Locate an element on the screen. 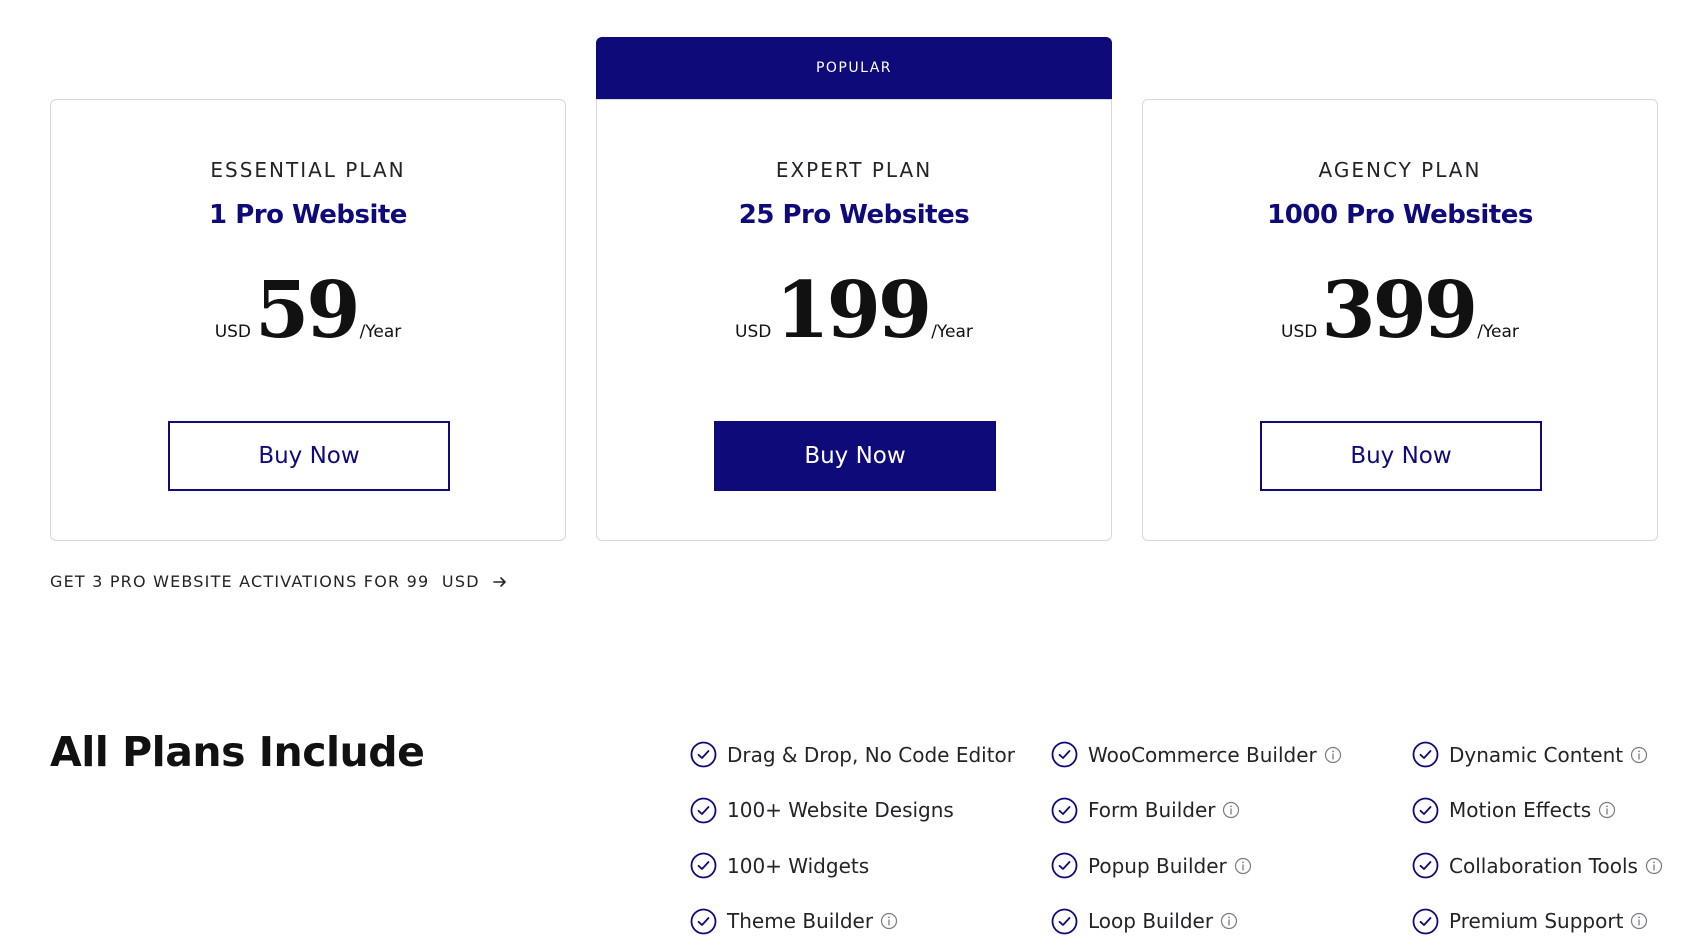 The image size is (1687, 949). buy-now-button-agency: Buy Now is located at coordinates (1401, 456).